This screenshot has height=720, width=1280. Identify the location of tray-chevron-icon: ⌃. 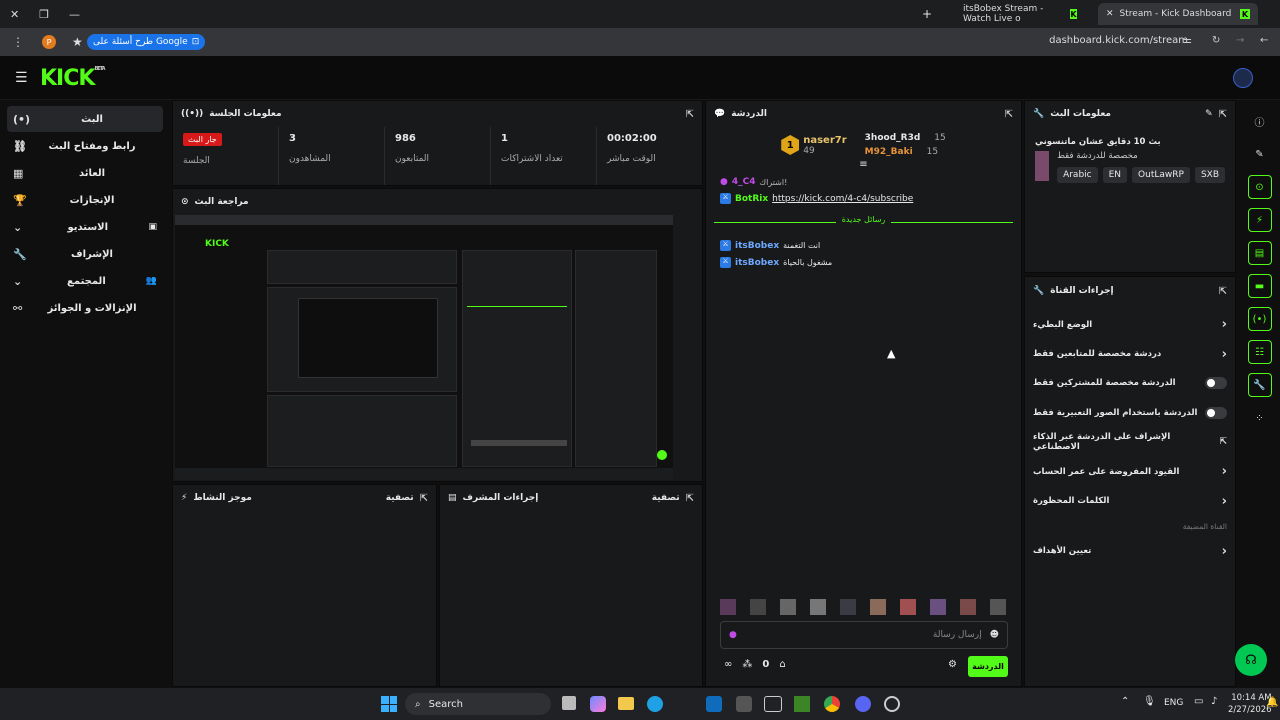
(1125, 701).